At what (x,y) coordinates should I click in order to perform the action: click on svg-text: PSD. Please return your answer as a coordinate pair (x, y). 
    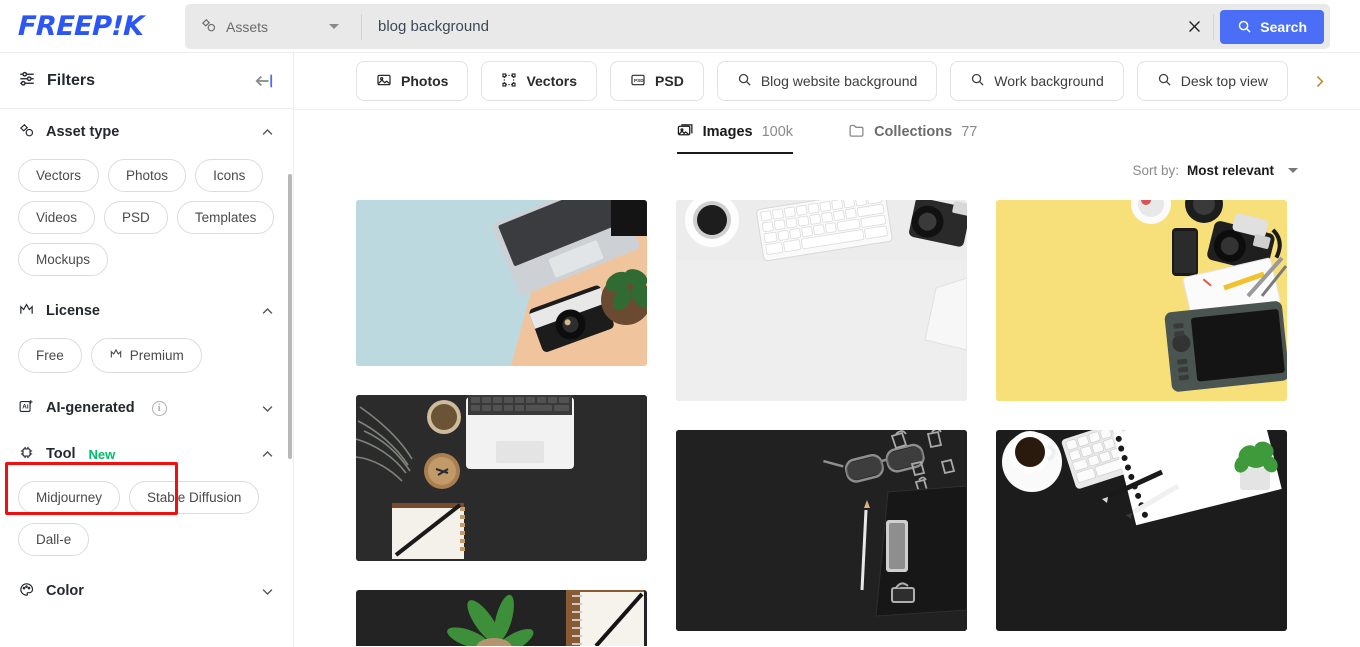
    Looking at the image, I should click on (639, 80).